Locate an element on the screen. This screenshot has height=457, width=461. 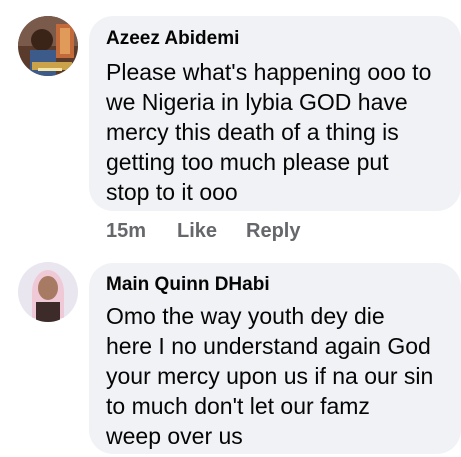
comment-timestamp: 15m is located at coordinates (126, 231).